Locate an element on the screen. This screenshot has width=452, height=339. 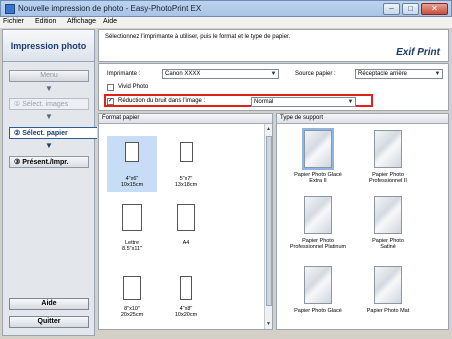
menu-fichier: Fichier is located at coordinates (13, 21).